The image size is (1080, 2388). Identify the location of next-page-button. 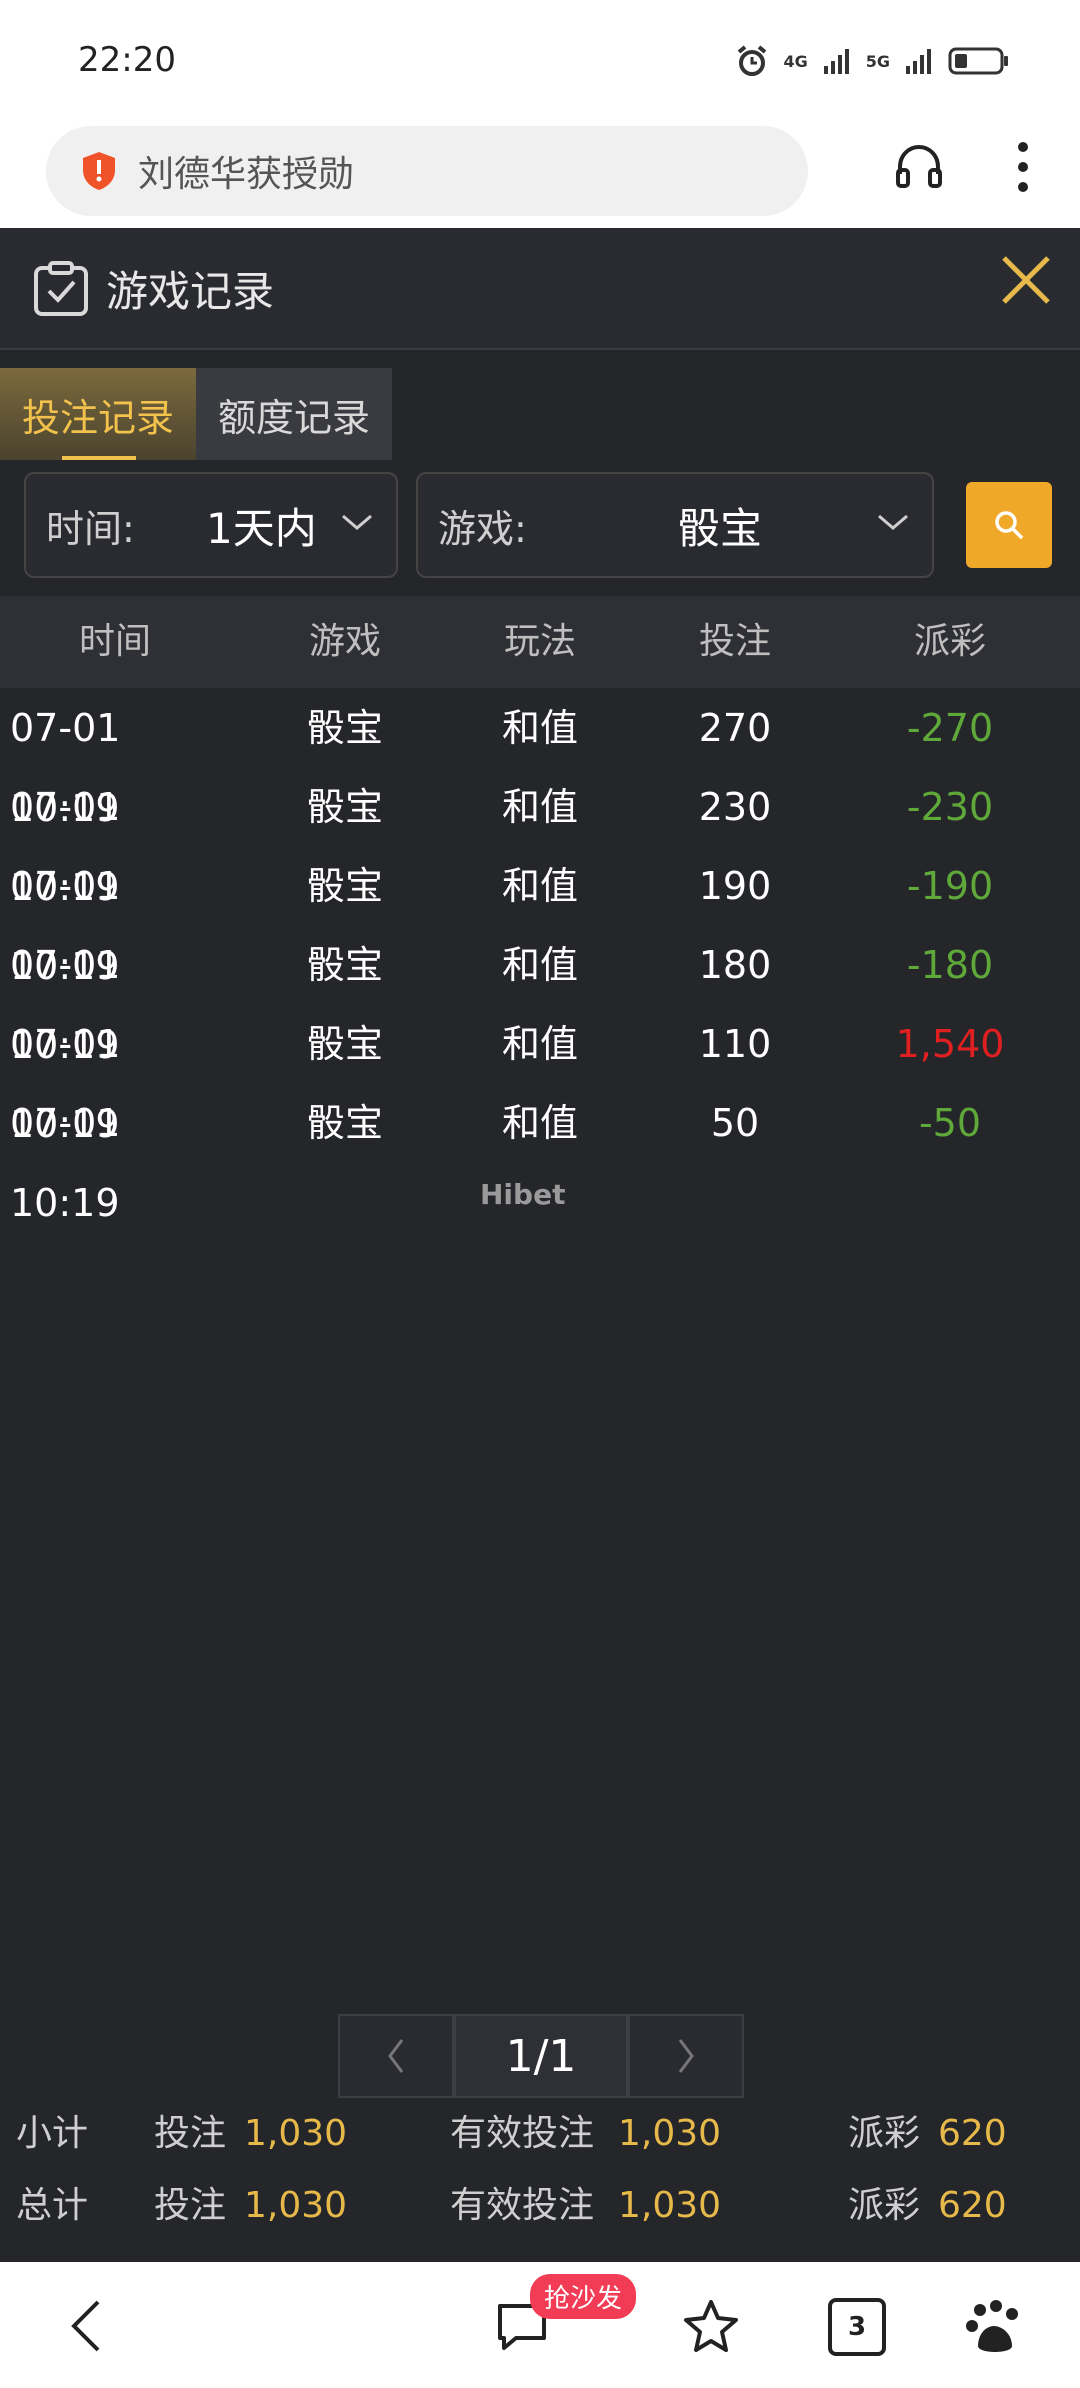
(686, 2056).